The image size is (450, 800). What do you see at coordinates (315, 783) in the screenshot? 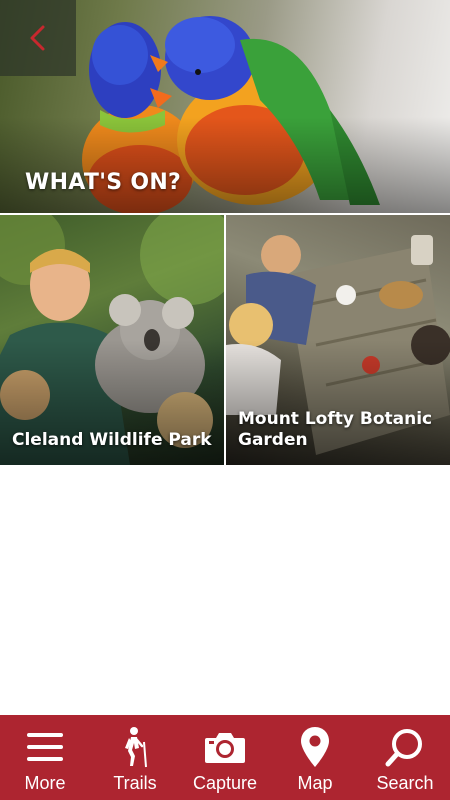
I see `nav-map-label: Map` at bounding box center [315, 783].